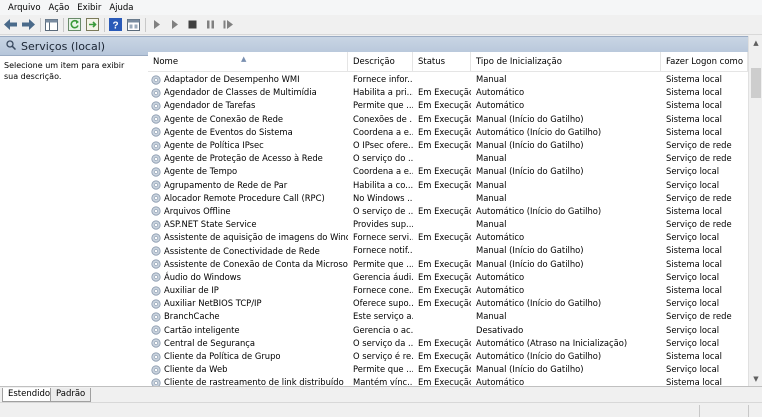  I want to click on scroll-thumb, so click(756, 83).